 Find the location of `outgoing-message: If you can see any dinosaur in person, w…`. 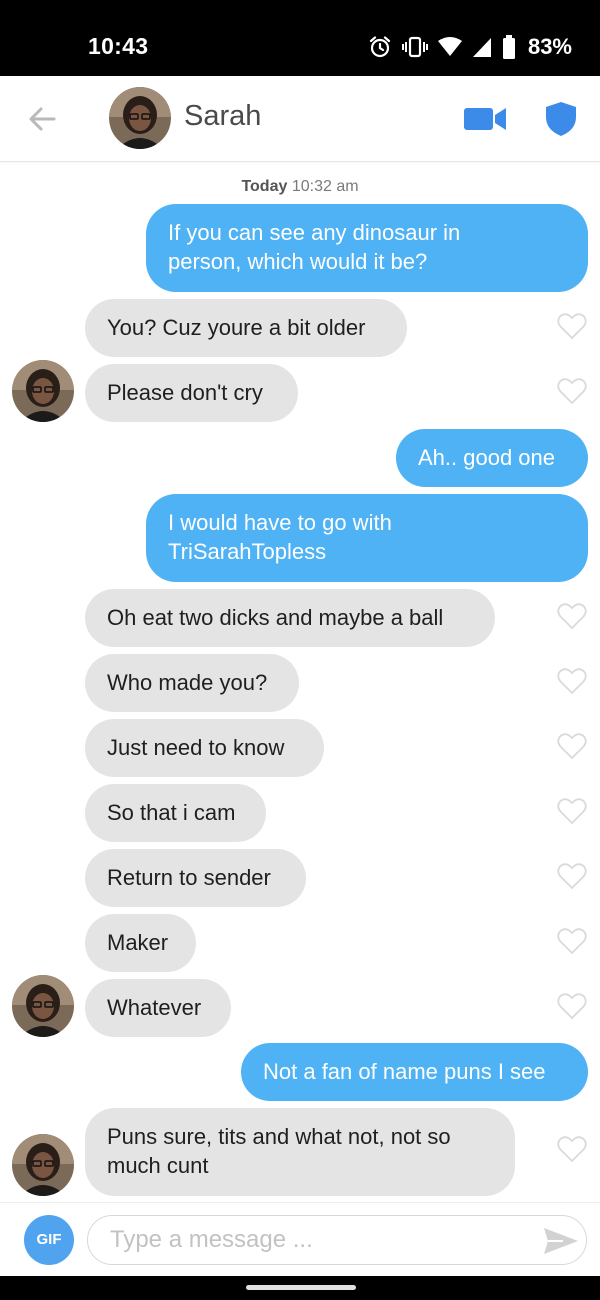

outgoing-message: If you can see any dinosaur in person, w… is located at coordinates (367, 248).